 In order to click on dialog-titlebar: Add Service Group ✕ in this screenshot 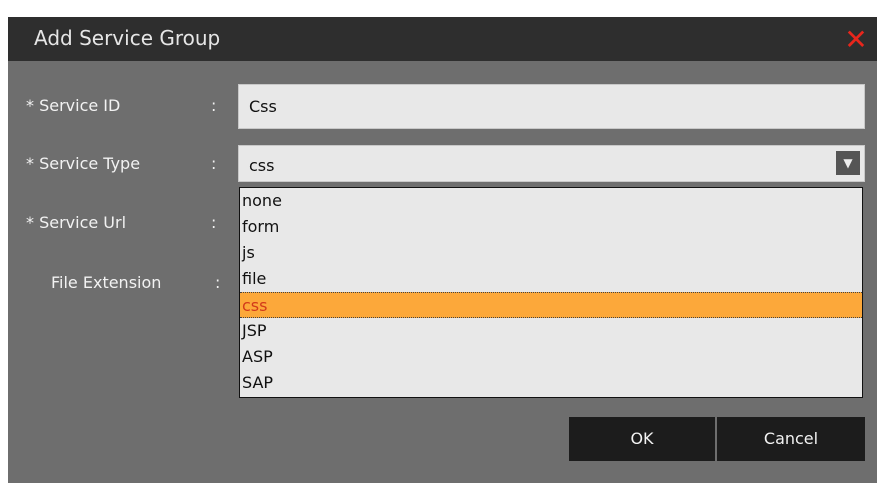, I will do `click(442, 39)`.